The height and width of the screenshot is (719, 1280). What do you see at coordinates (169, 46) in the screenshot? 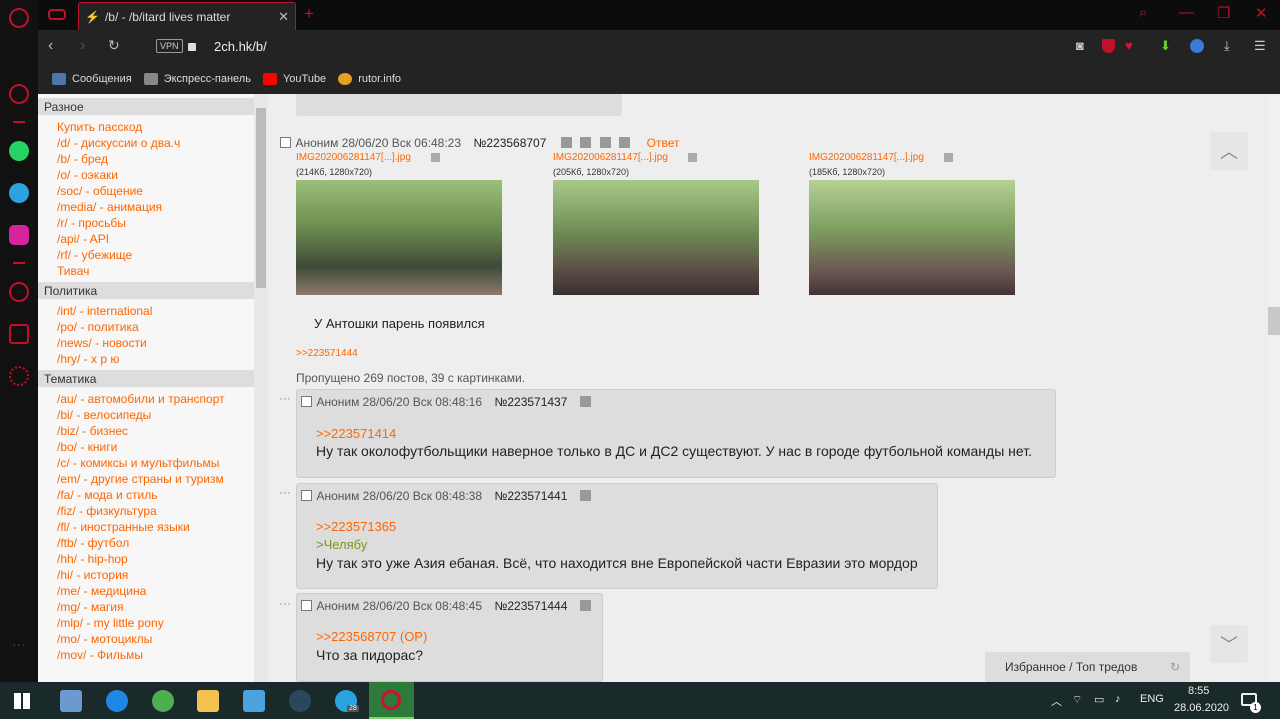
I see `vpn-badge: VPN` at bounding box center [169, 46].